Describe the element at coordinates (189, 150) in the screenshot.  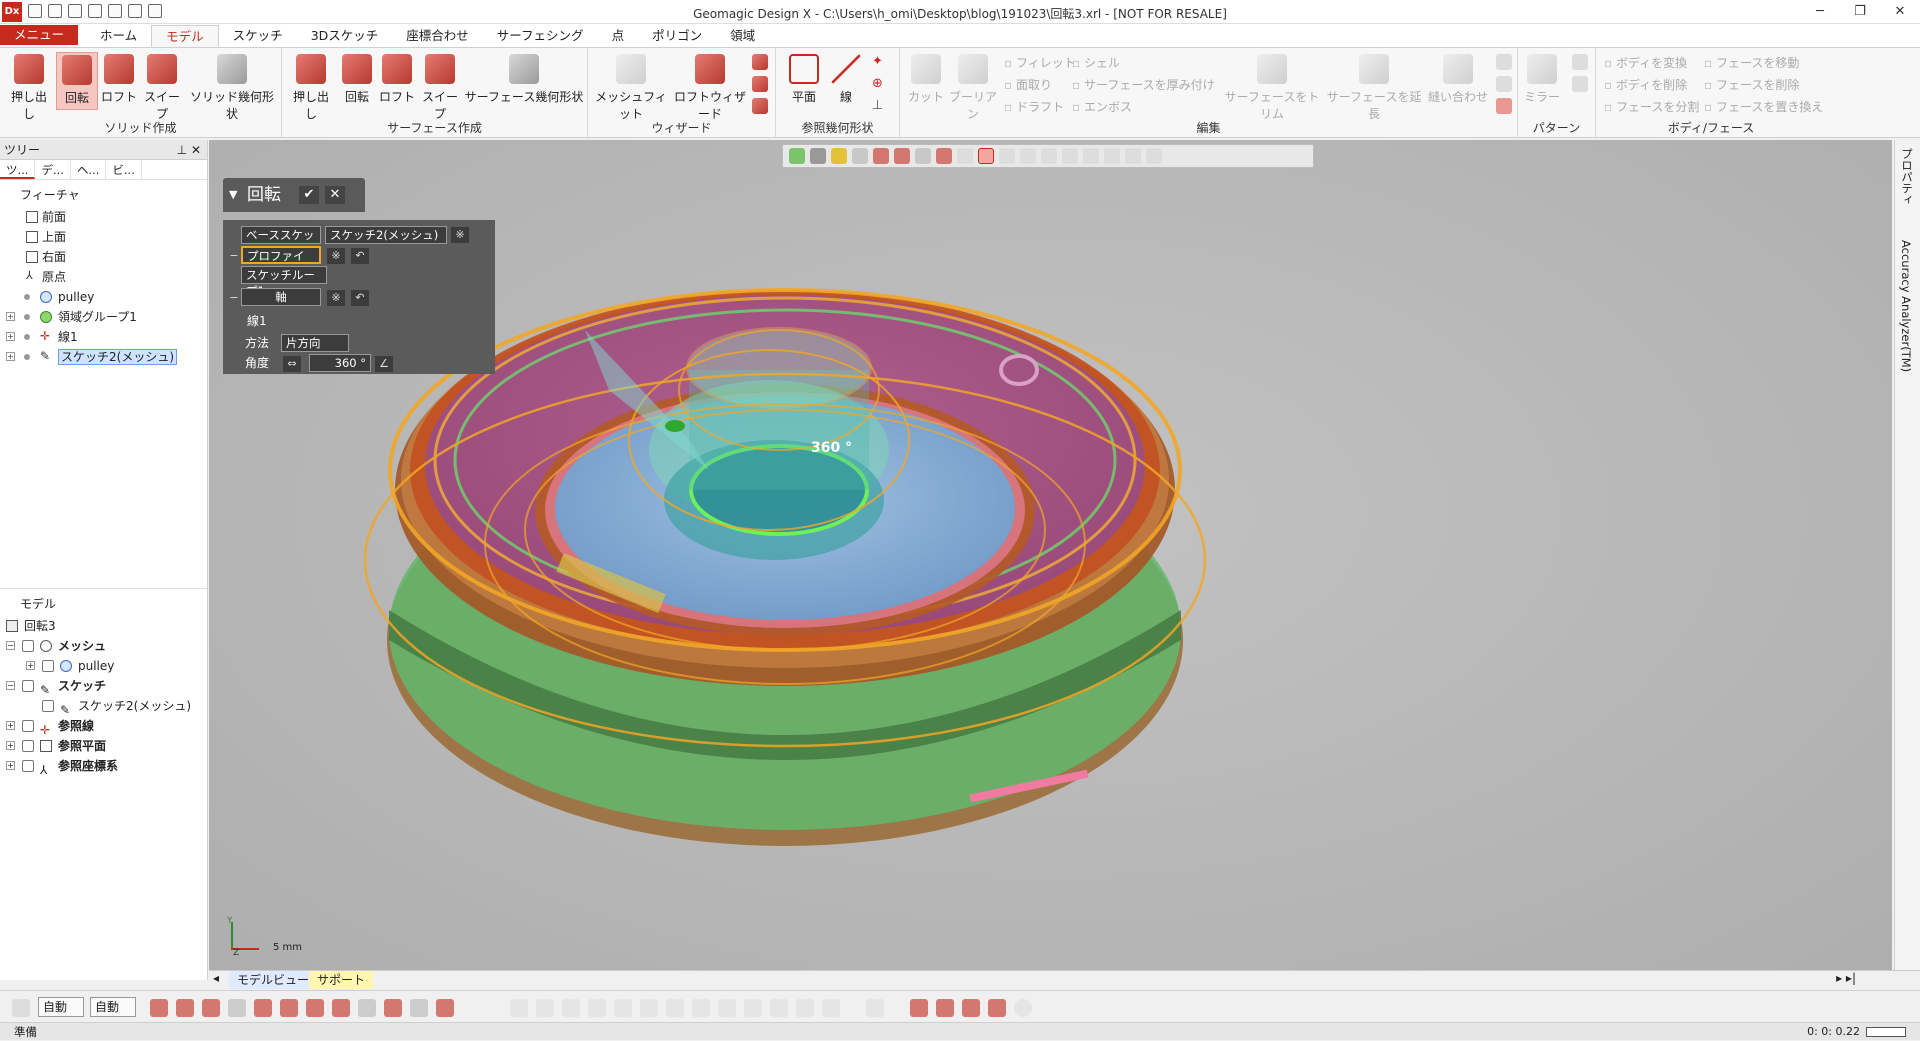
I see `pin-icon: ⊥ ✕` at that location.